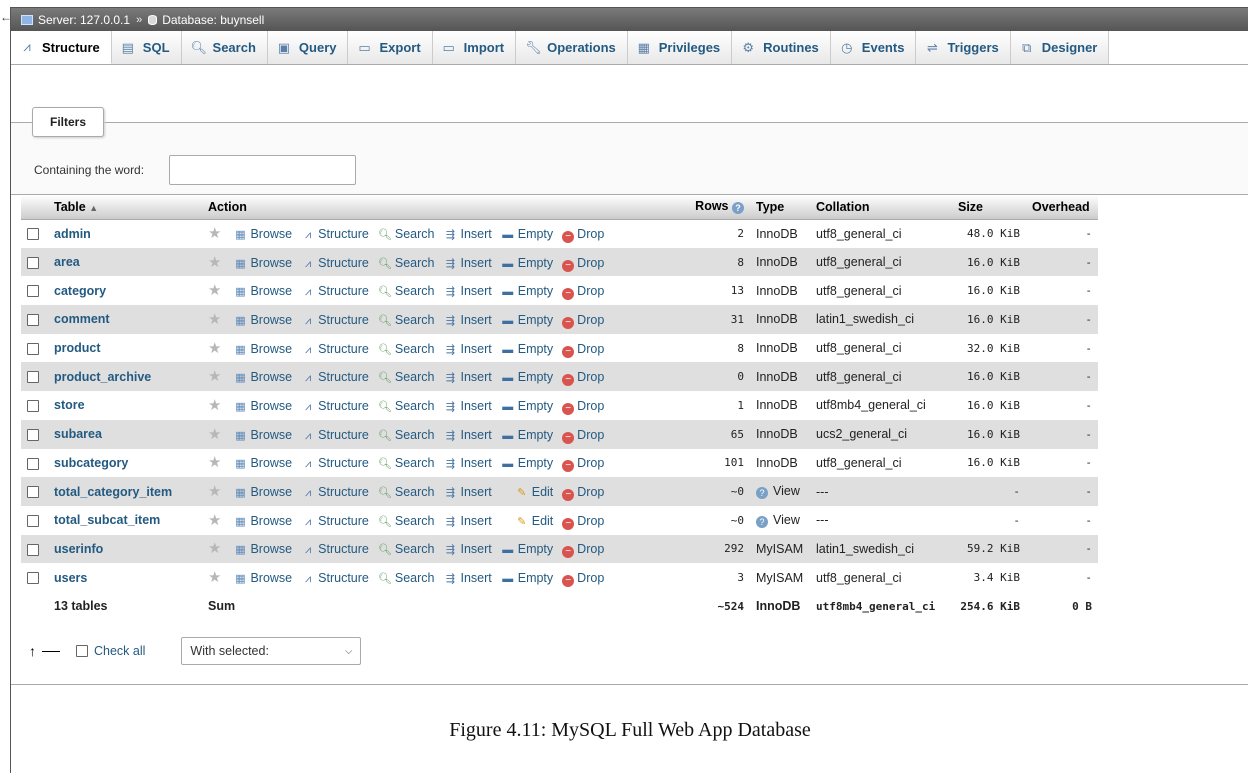 This screenshot has height=773, width=1248. Describe the element at coordinates (989, 207) in the screenshot. I see `header-size: Size` at that location.